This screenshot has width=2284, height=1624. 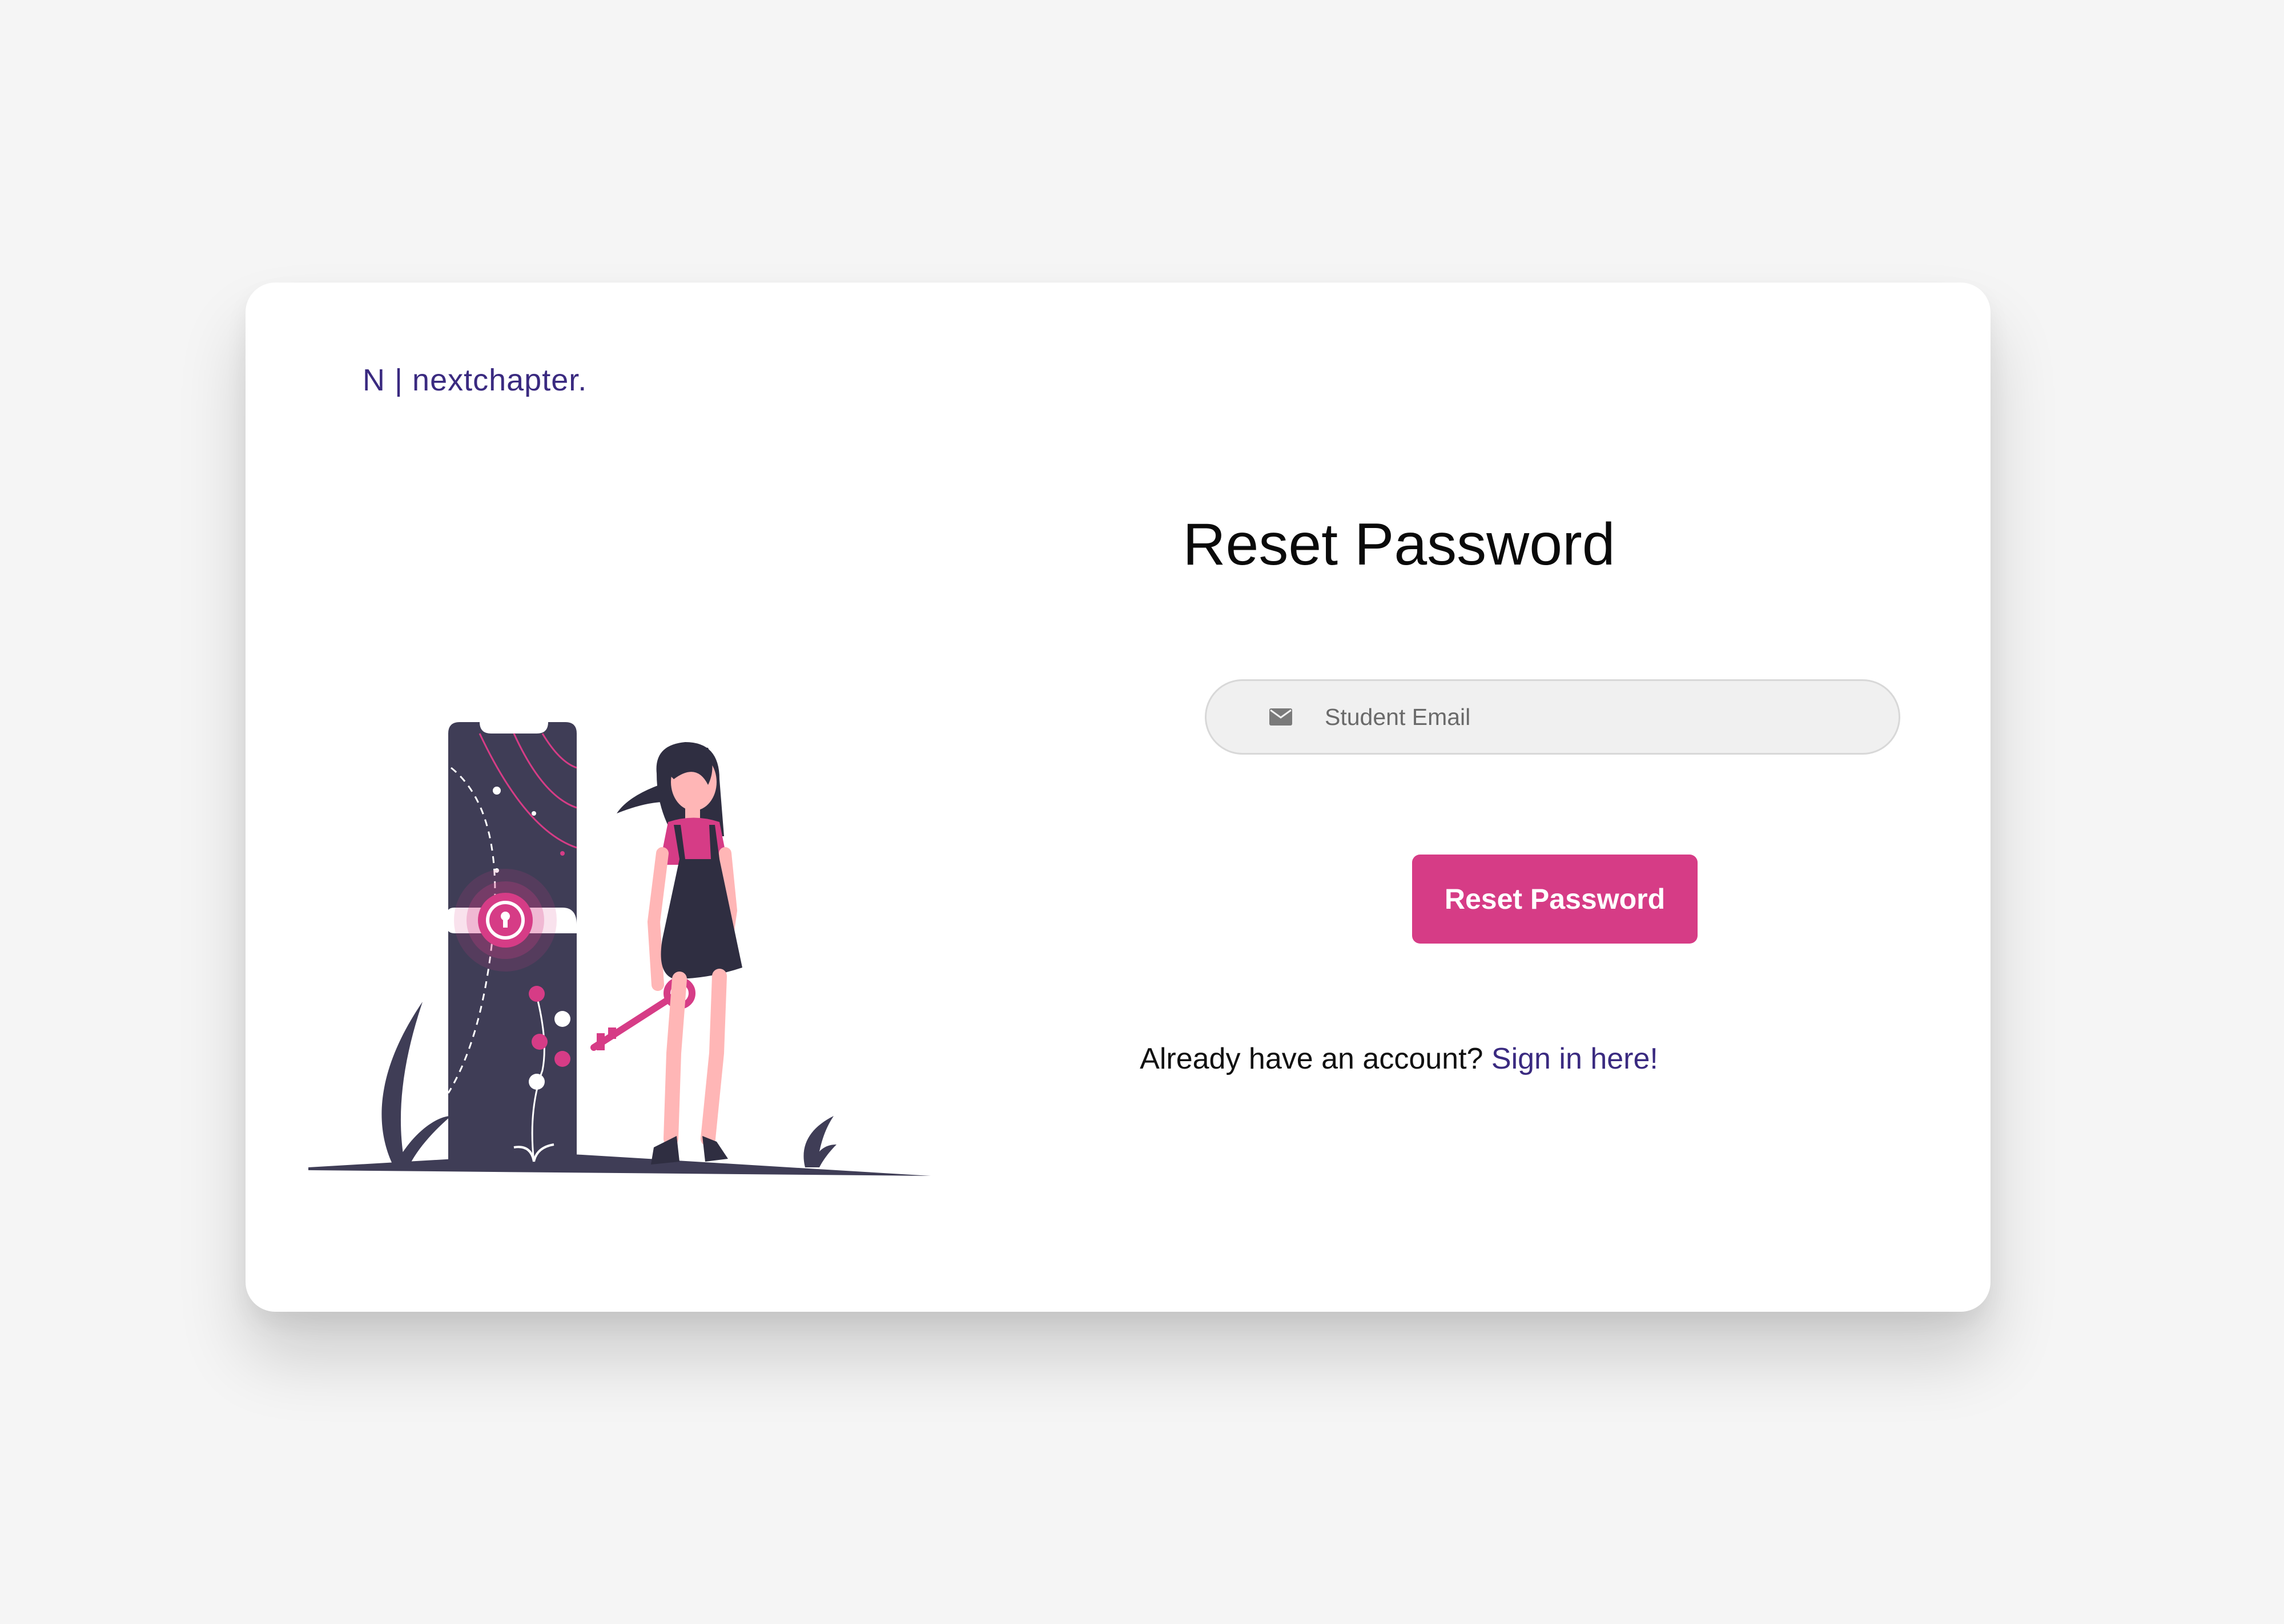 I want to click on reset-password-button: Reset Password, so click(x=1555, y=899).